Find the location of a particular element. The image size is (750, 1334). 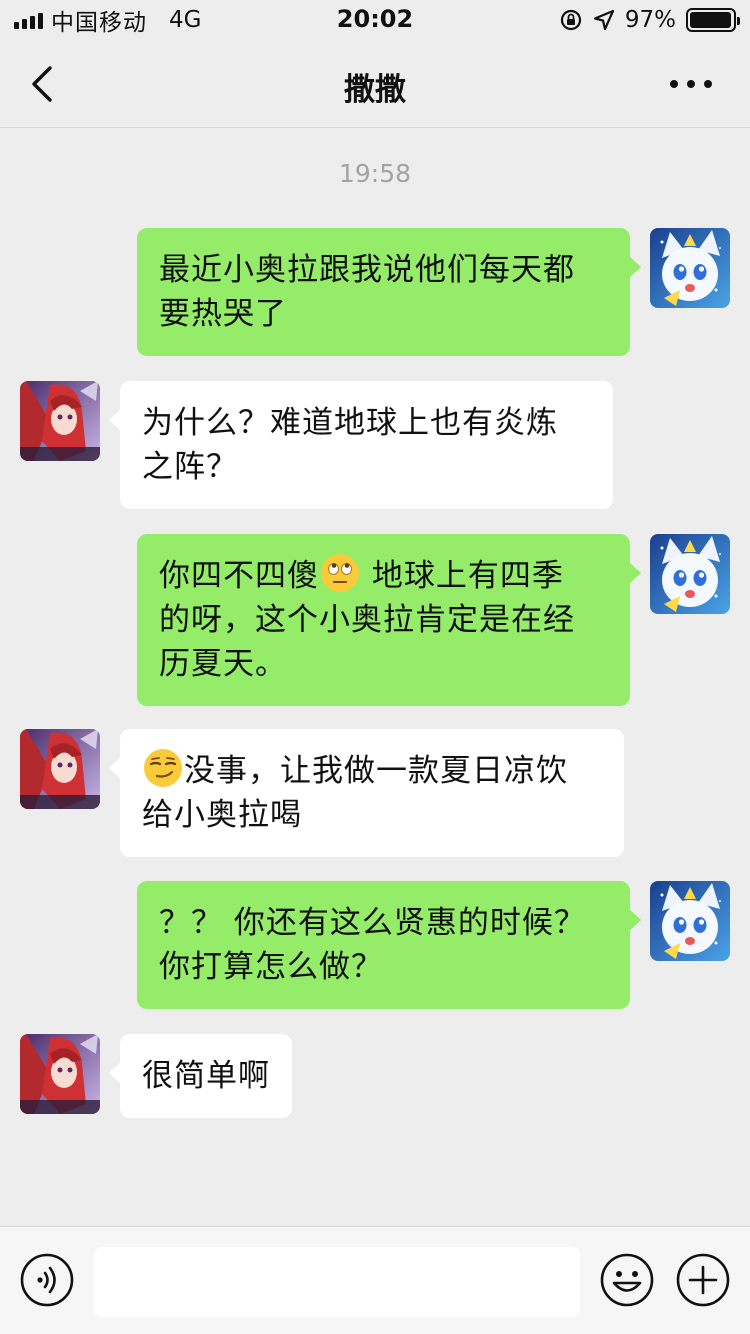

message-bubble: 没事，让我做一款夏日凉饮 给小奥拉喝 is located at coordinates (366, 793).